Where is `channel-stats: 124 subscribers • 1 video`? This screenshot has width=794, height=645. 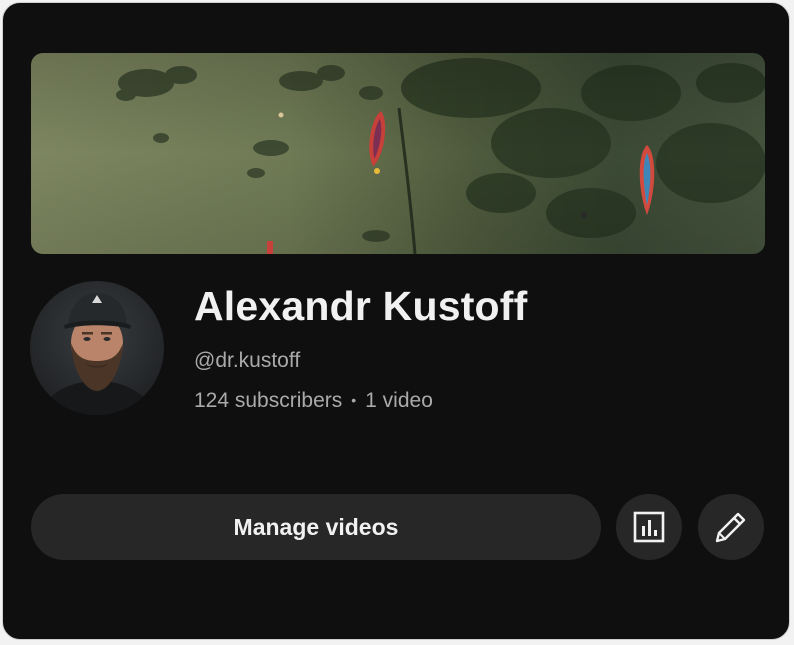
channel-stats: 124 subscribers • 1 video is located at coordinates (313, 401).